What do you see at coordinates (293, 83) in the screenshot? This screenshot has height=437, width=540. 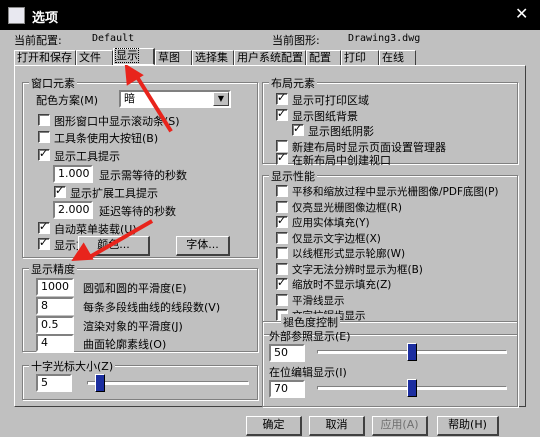 I see `group-title: 布局元素` at bounding box center [293, 83].